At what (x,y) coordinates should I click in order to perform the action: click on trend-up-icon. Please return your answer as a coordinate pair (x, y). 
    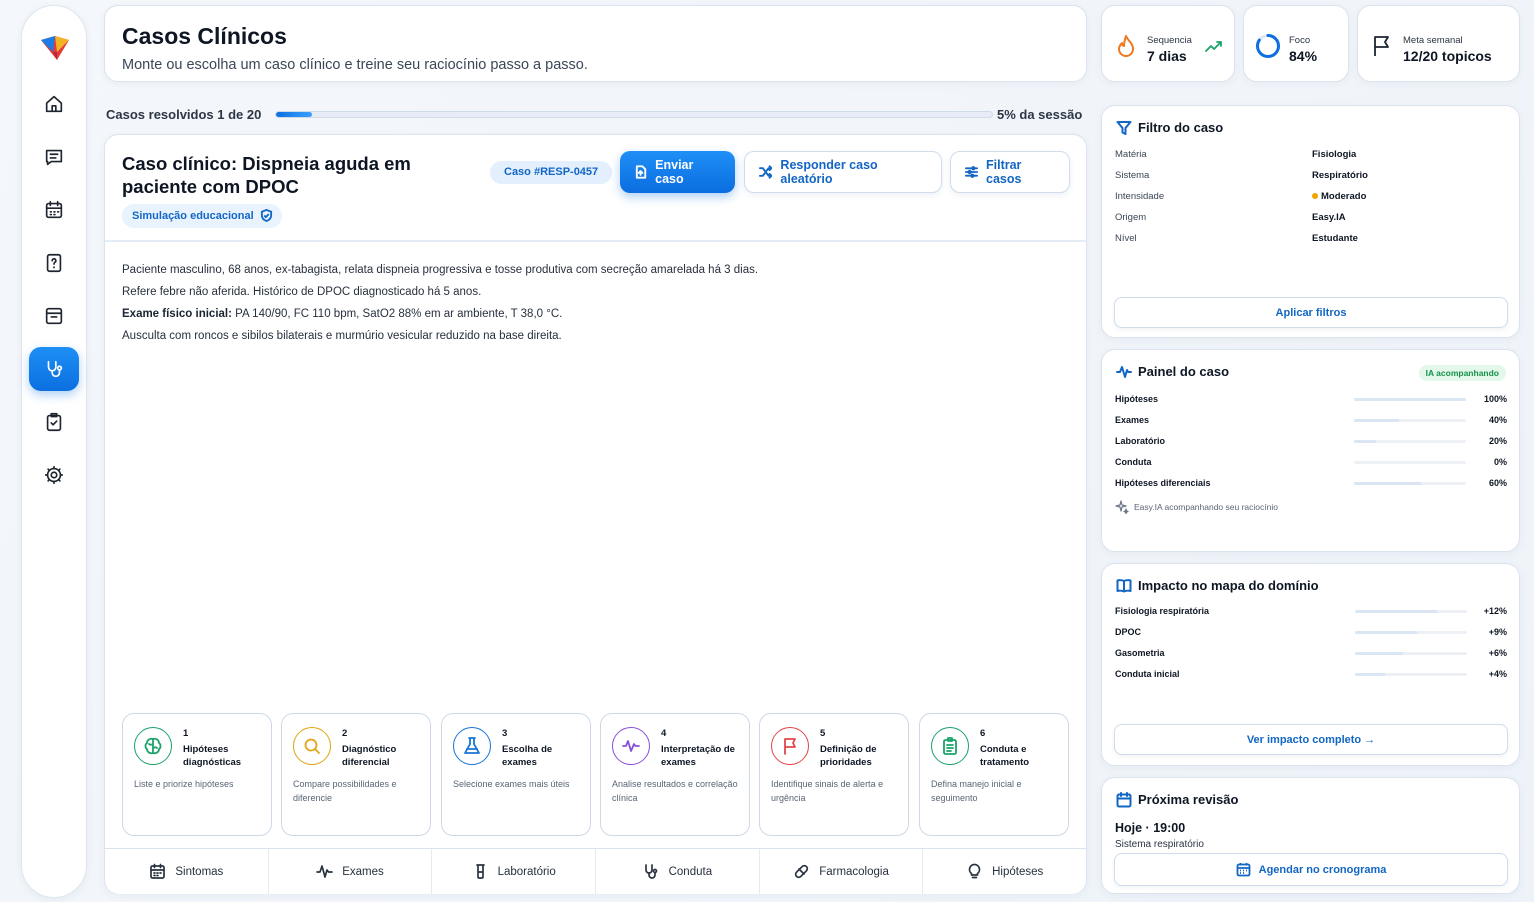
    Looking at the image, I should click on (1213, 46).